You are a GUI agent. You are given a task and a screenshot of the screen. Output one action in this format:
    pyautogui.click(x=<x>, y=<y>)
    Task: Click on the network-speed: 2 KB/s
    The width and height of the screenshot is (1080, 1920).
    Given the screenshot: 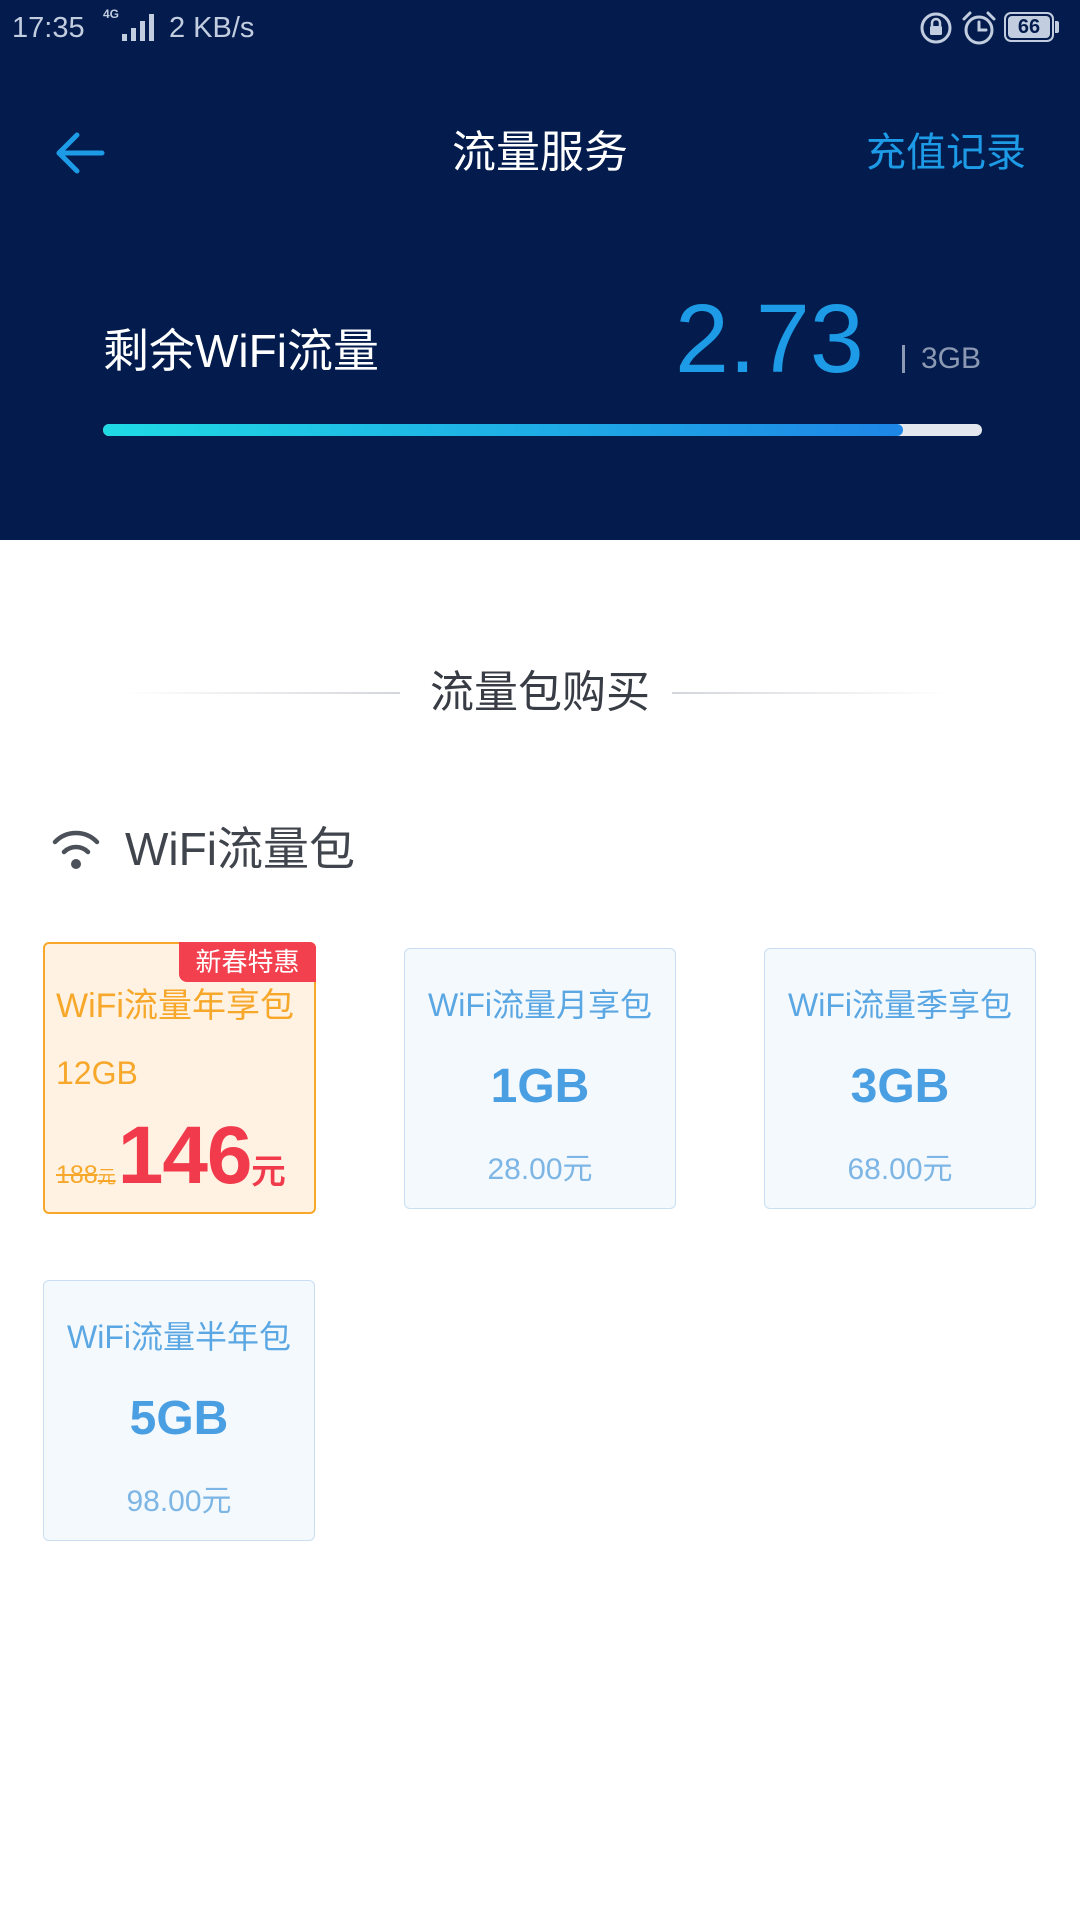 What is the action you would take?
    pyautogui.click(x=212, y=28)
    